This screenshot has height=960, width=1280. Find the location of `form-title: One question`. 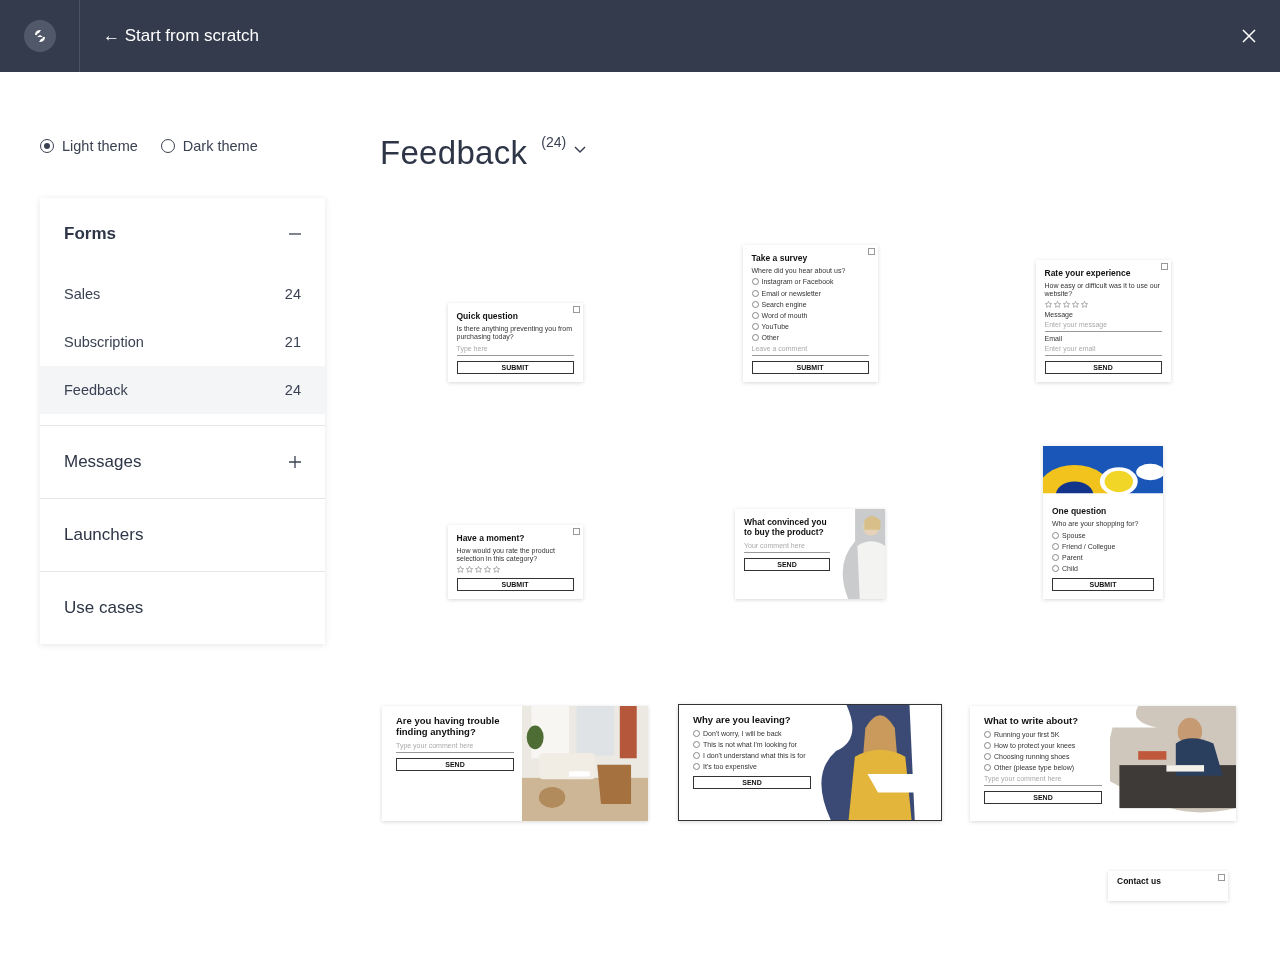

form-title: One question is located at coordinates (1080, 512).